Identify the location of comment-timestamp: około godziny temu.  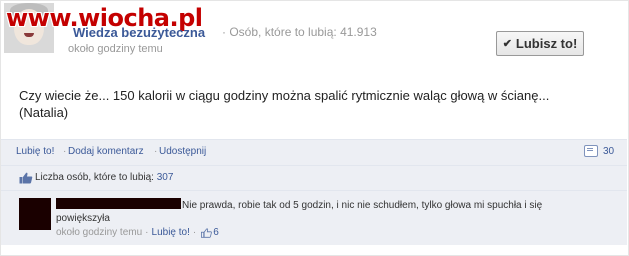
(99, 232).